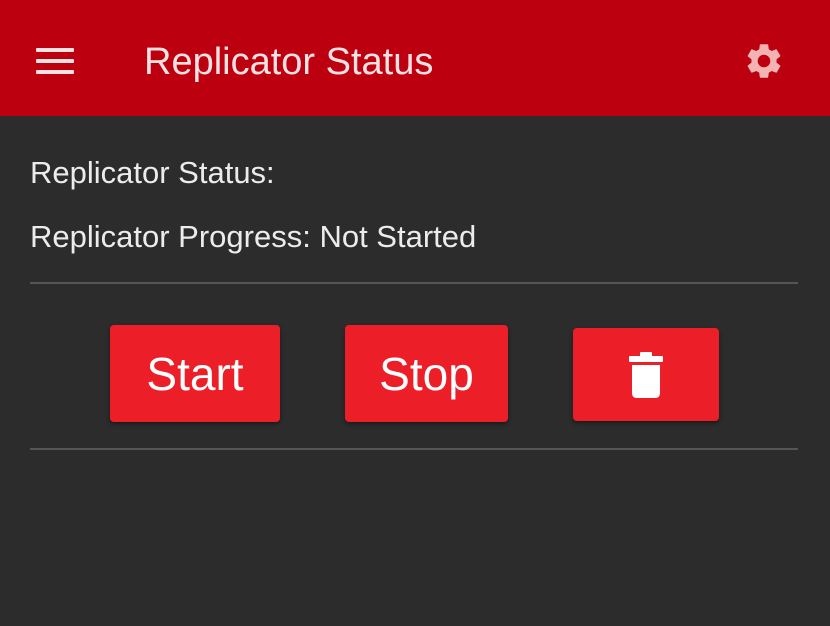  I want to click on settings-button, so click(764, 61).